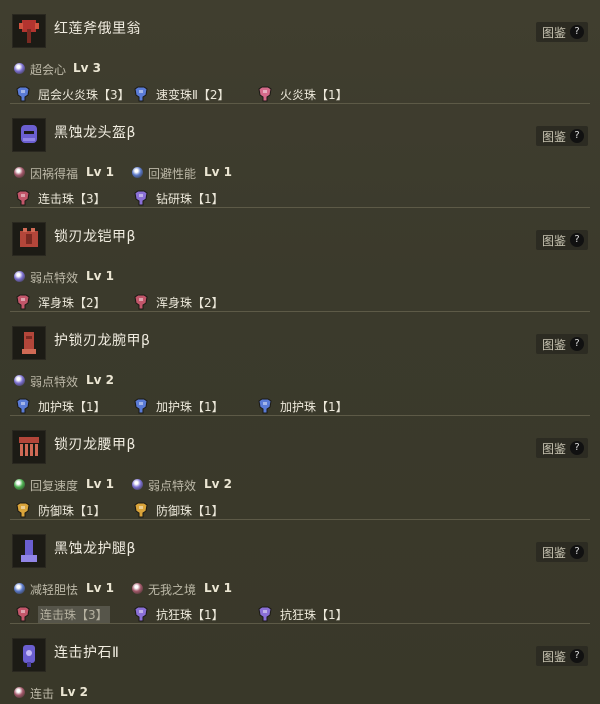 This screenshot has height=704, width=600. Describe the element at coordinates (48, 70) in the screenshot. I see `skill-name: 超会心` at that location.